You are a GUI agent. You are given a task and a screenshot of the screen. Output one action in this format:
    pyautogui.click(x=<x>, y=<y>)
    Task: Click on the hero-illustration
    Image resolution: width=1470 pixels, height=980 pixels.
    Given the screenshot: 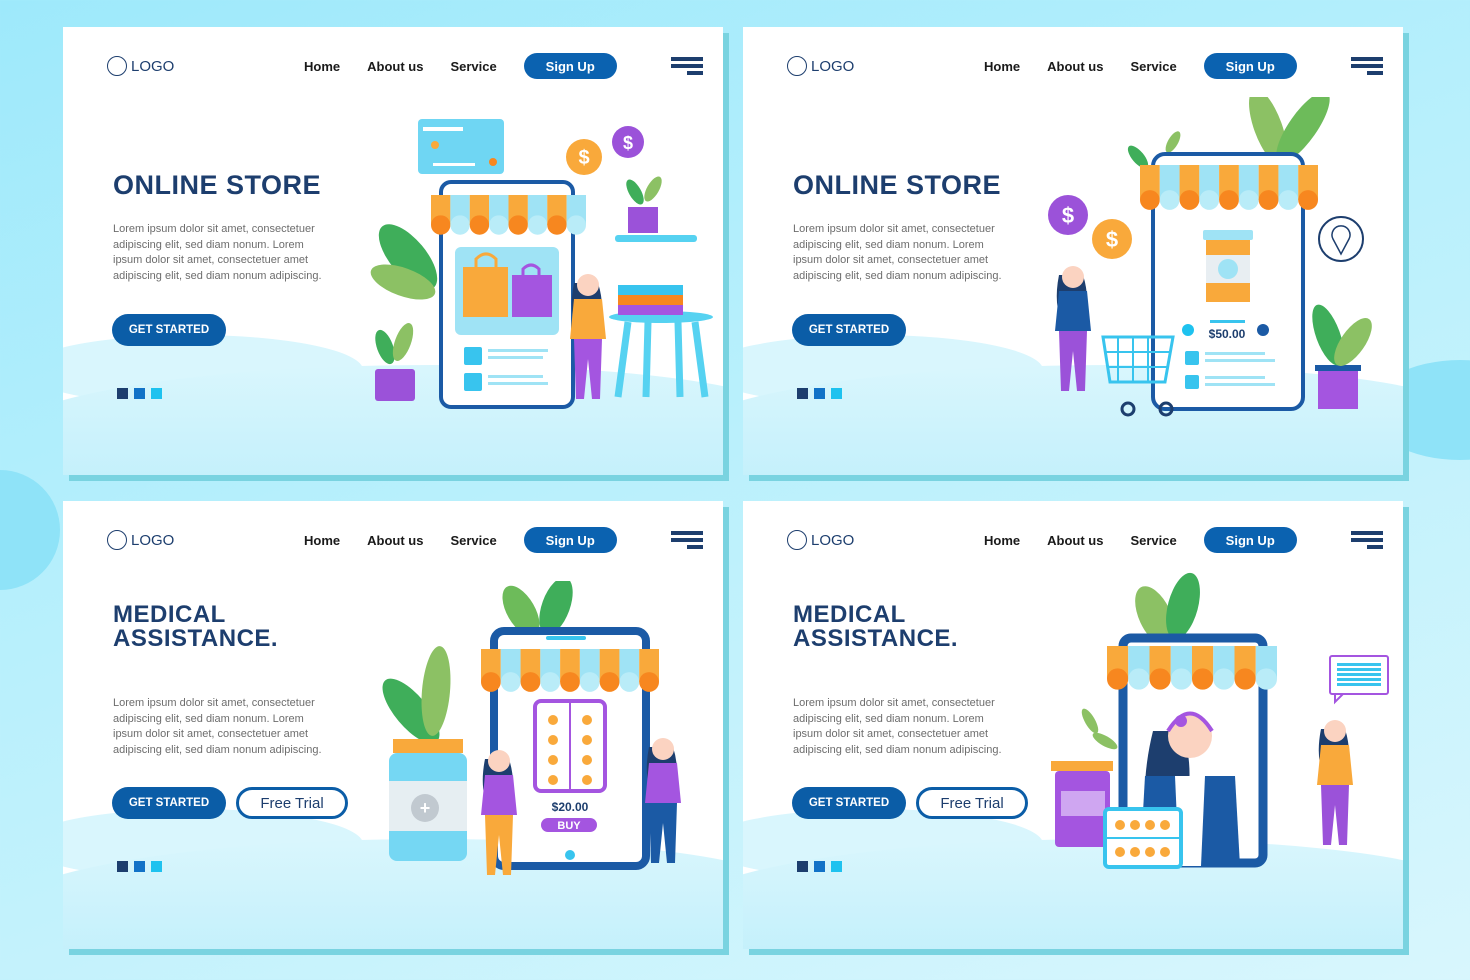 What is the action you would take?
    pyautogui.click(x=1219, y=733)
    